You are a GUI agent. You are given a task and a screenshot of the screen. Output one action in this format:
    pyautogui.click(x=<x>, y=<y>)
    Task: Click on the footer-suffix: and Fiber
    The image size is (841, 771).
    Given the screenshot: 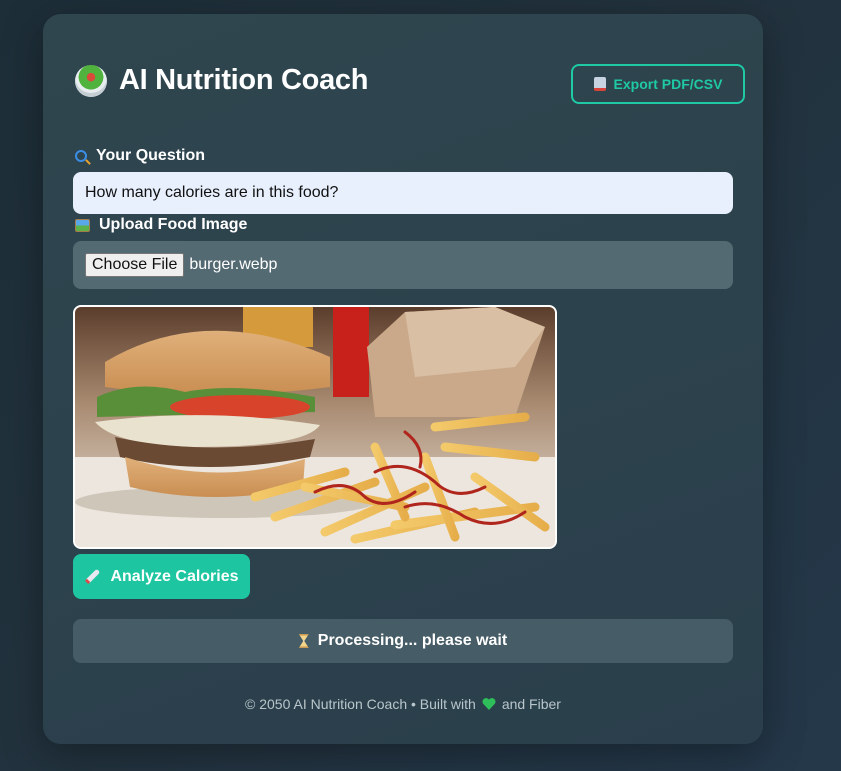 What is the action you would take?
    pyautogui.click(x=531, y=704)
    